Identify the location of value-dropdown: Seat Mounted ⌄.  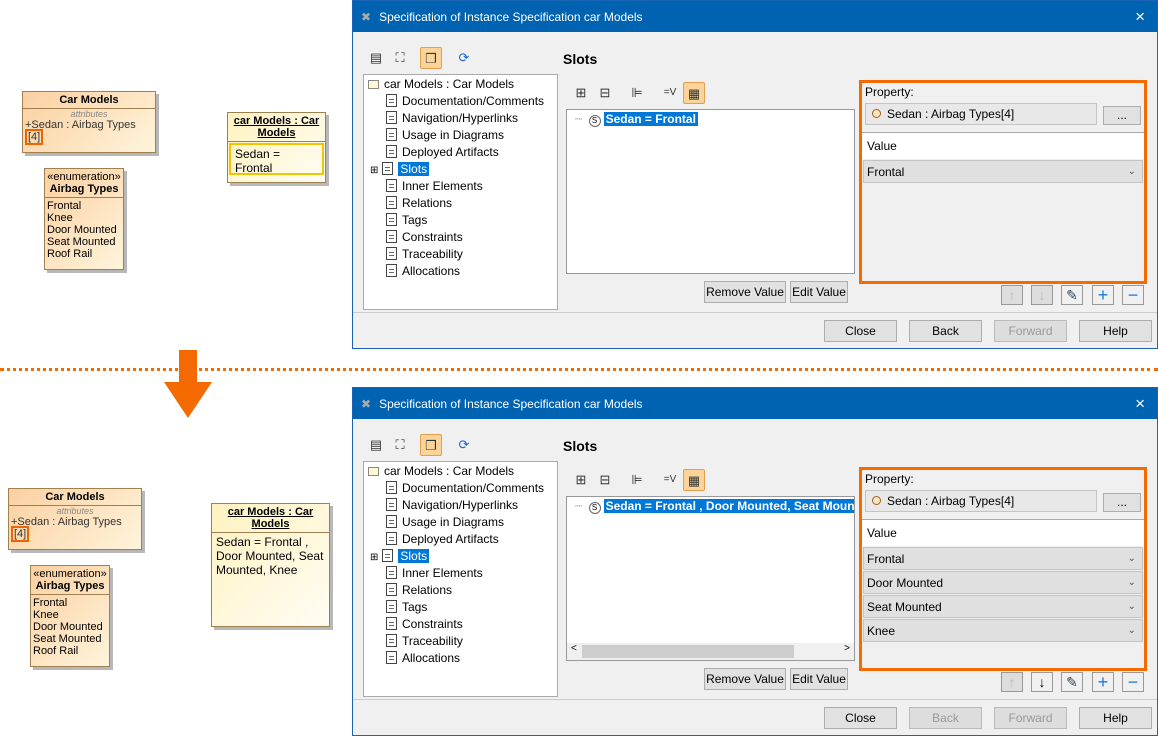
(1003, 606).